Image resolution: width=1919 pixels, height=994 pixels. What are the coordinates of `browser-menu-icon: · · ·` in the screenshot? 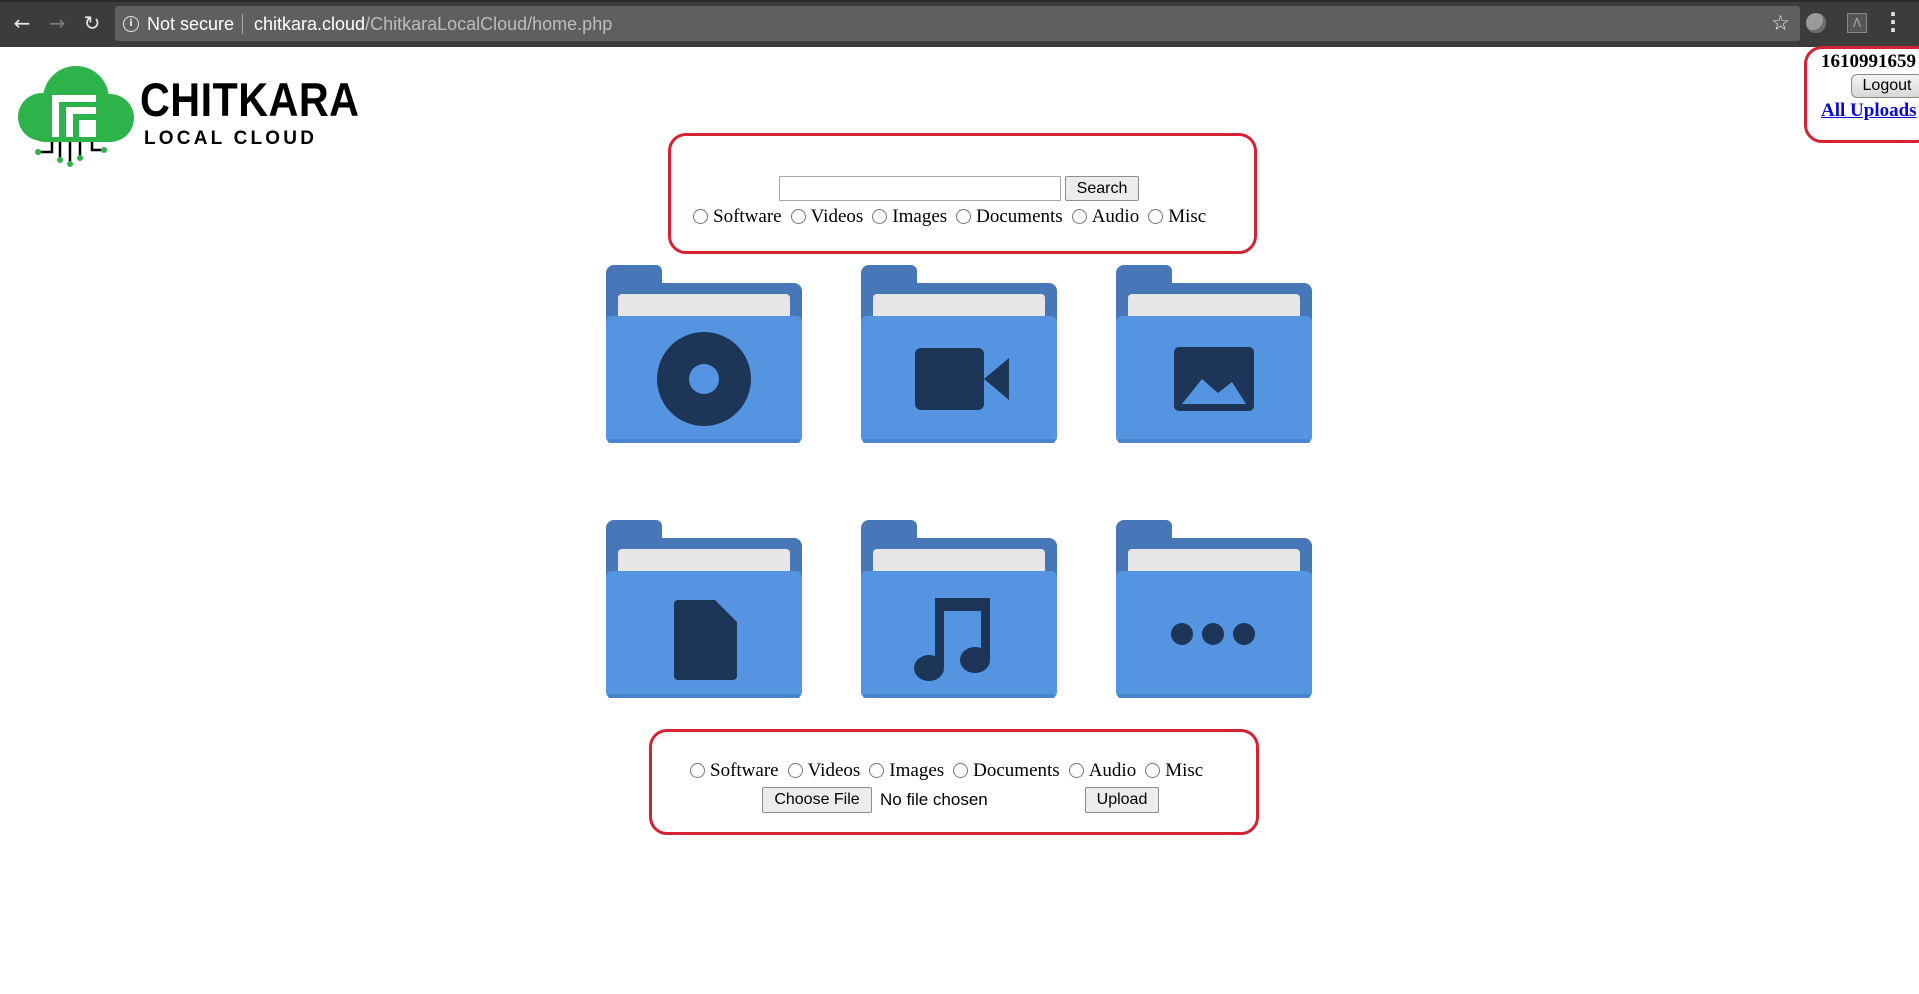 It's located at (1893, 22).